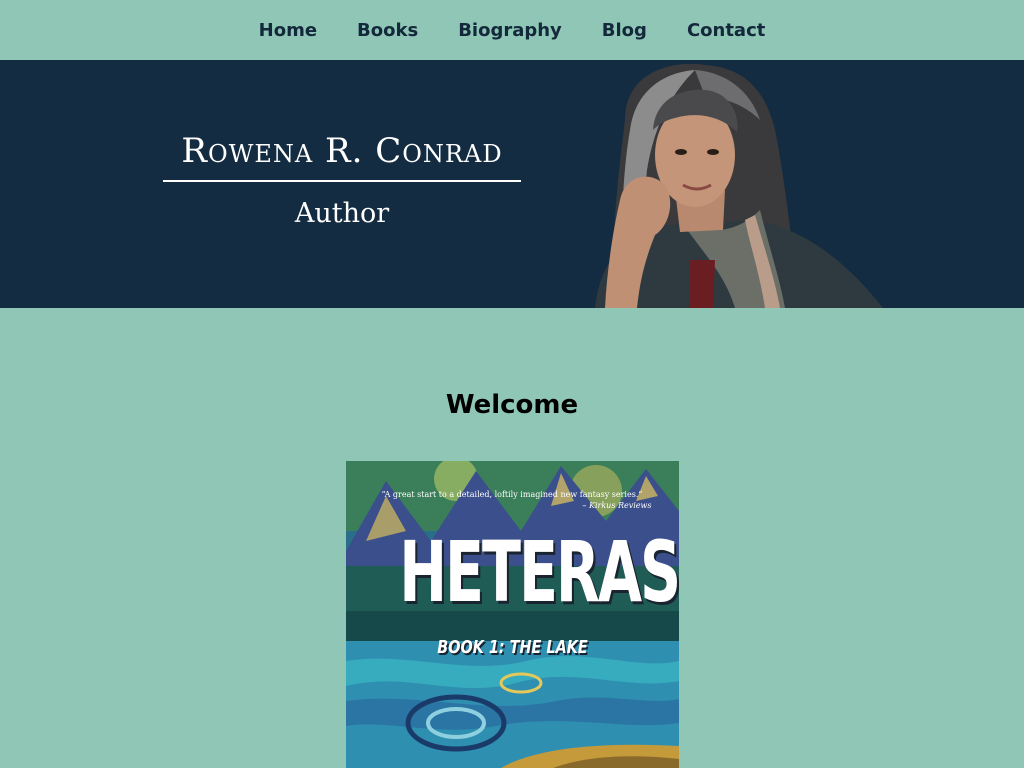  What do you see at coordinates (342, 213) in the screenshot?
I see `author-role: Author` at bounding box center [342, 213].